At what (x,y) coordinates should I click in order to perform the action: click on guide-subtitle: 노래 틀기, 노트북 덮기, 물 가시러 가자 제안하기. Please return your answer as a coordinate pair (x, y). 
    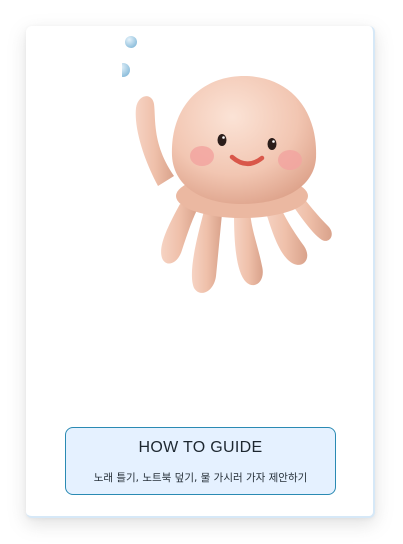
    Looking at the image, I should click on (200, 478).